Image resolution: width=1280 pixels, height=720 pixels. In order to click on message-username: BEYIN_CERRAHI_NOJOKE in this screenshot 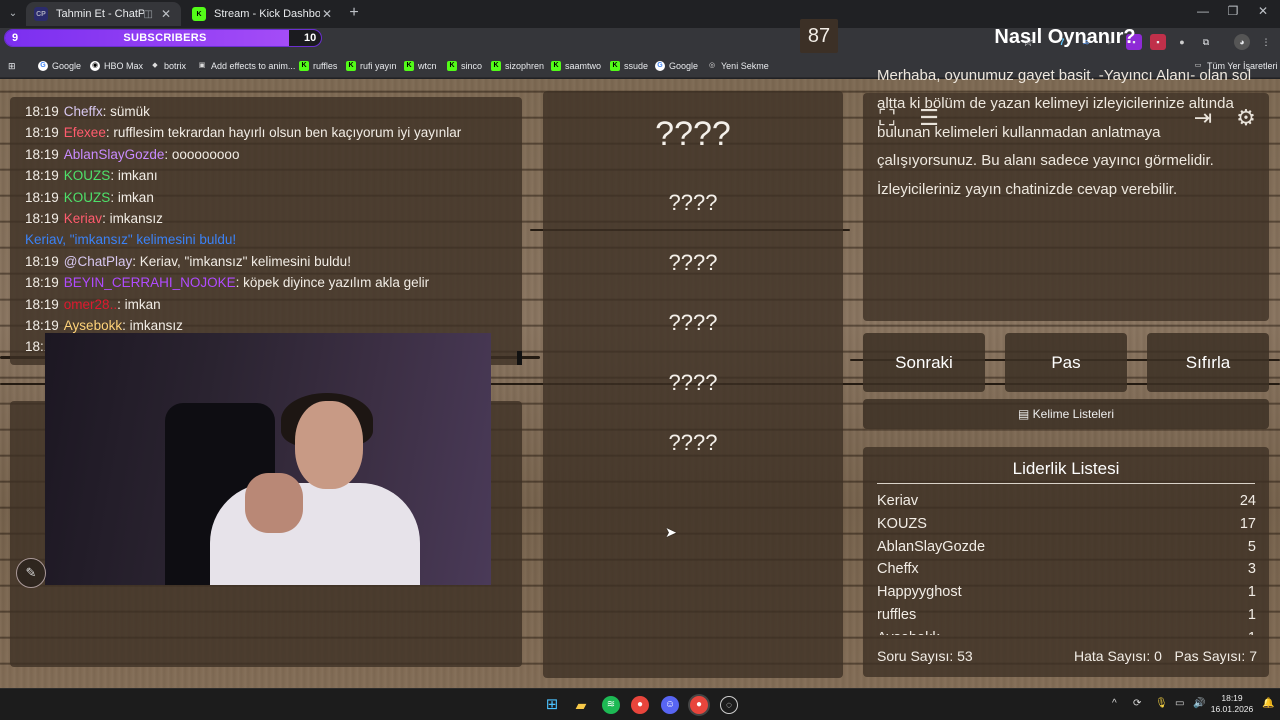, I will do `click(150, 282)`.